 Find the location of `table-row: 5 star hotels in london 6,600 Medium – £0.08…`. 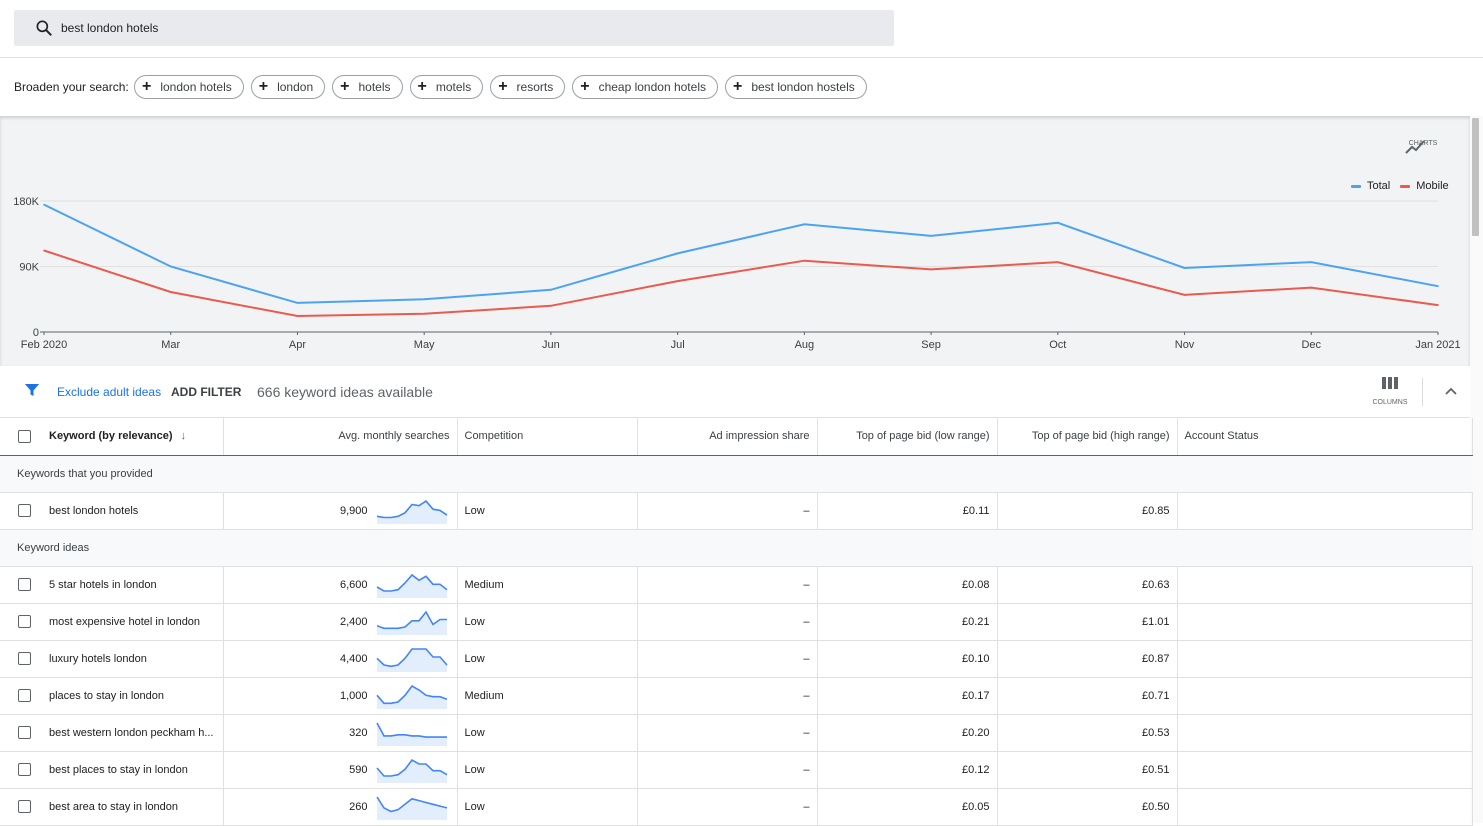

table-row: 5 star hotels in london 6,600 Medium – £0.08… is located at coordinates (736, 585).